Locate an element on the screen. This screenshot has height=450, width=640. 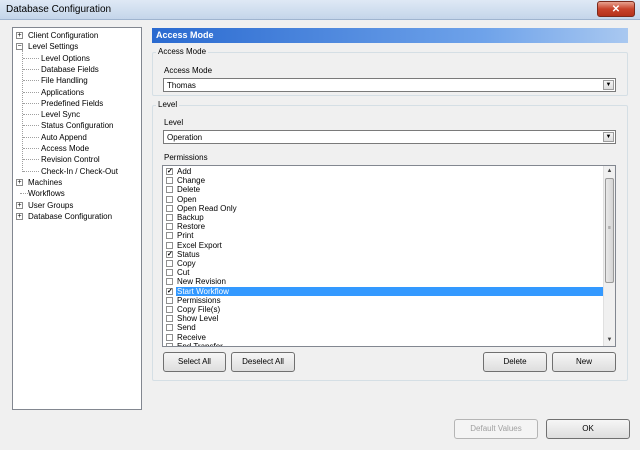
tree-item-database-configuration: Database Configuration is located at coordinates (70, 216).